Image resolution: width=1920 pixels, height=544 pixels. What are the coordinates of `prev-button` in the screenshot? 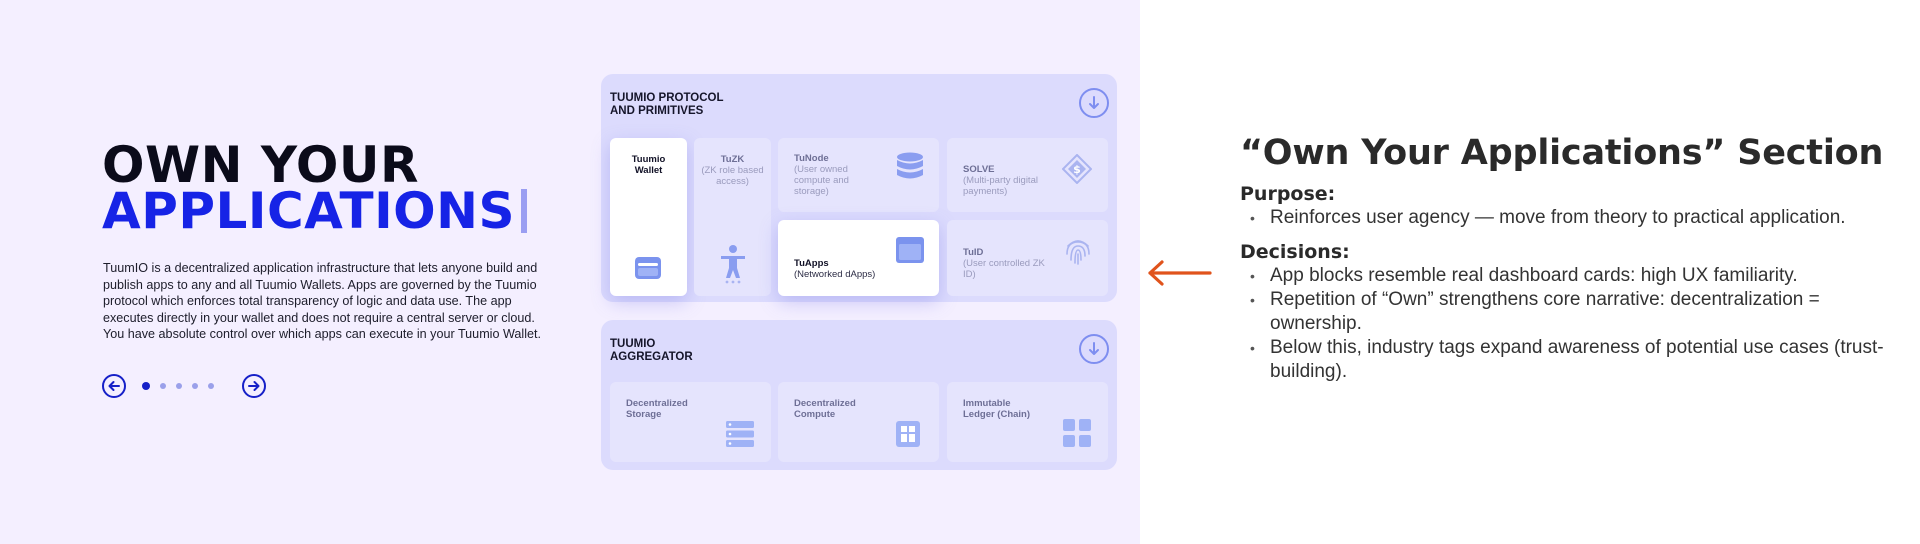 It's located at (114, 386).